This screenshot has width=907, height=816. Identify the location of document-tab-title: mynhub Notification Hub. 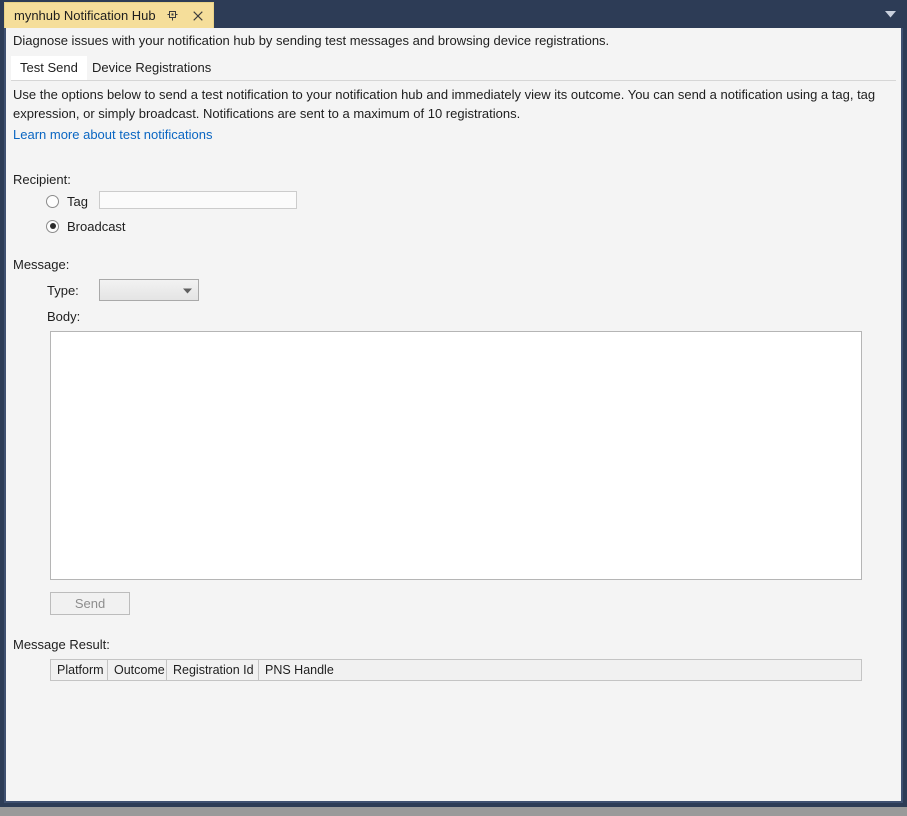
(85, 15).